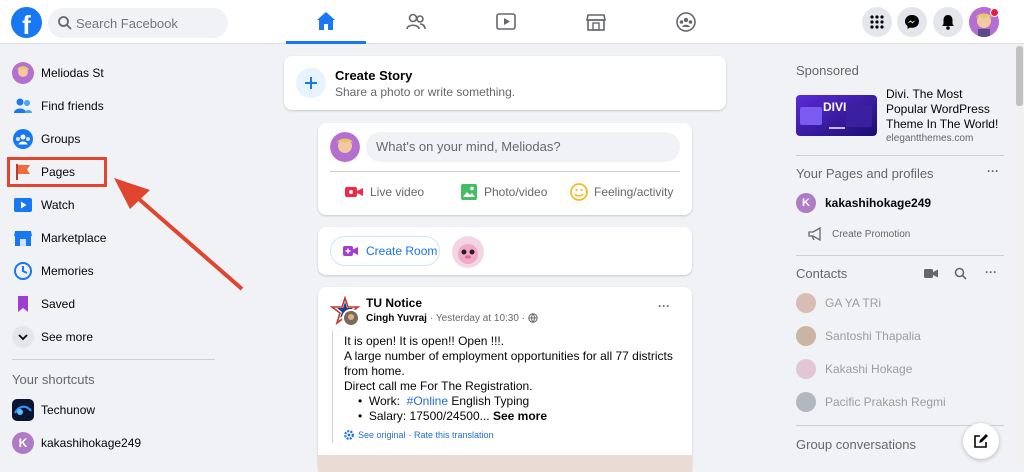 The height and width of the screenshot is (472, 1024). I want to click on clock-icon, so click(23, 271).